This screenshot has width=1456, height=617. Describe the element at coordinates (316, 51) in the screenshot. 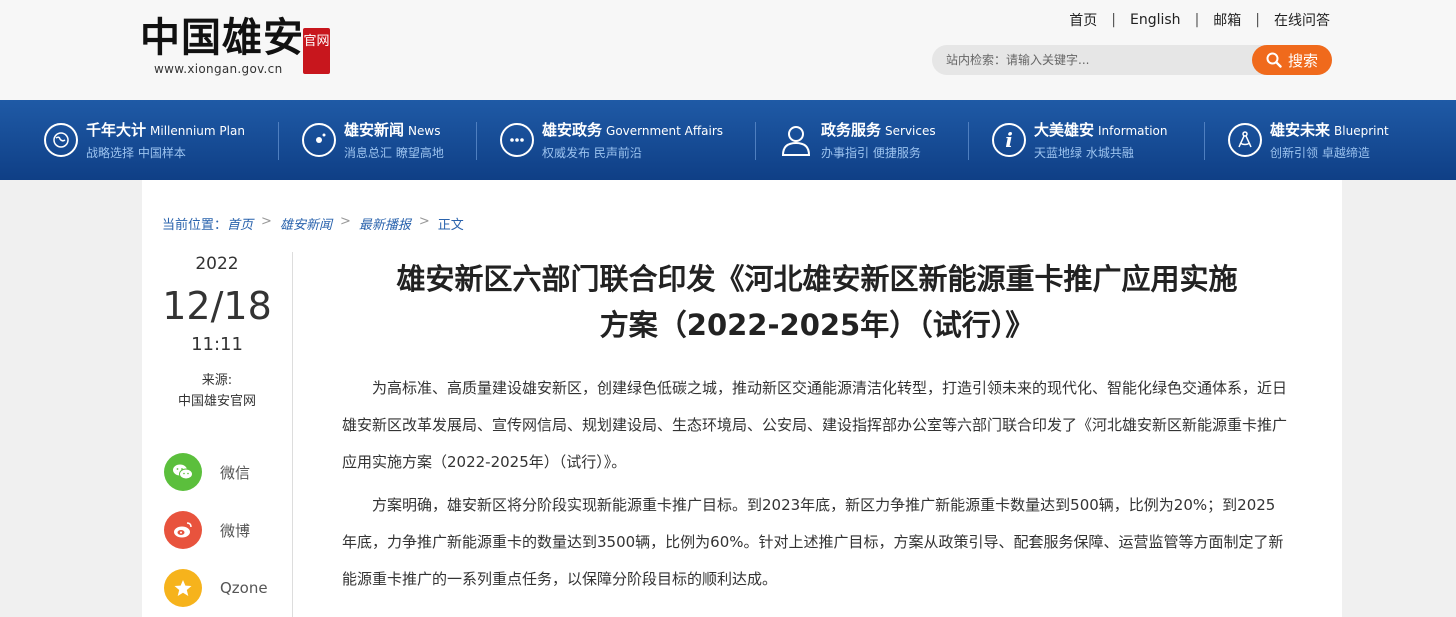

I see `logo-seal: 官网` at that location.